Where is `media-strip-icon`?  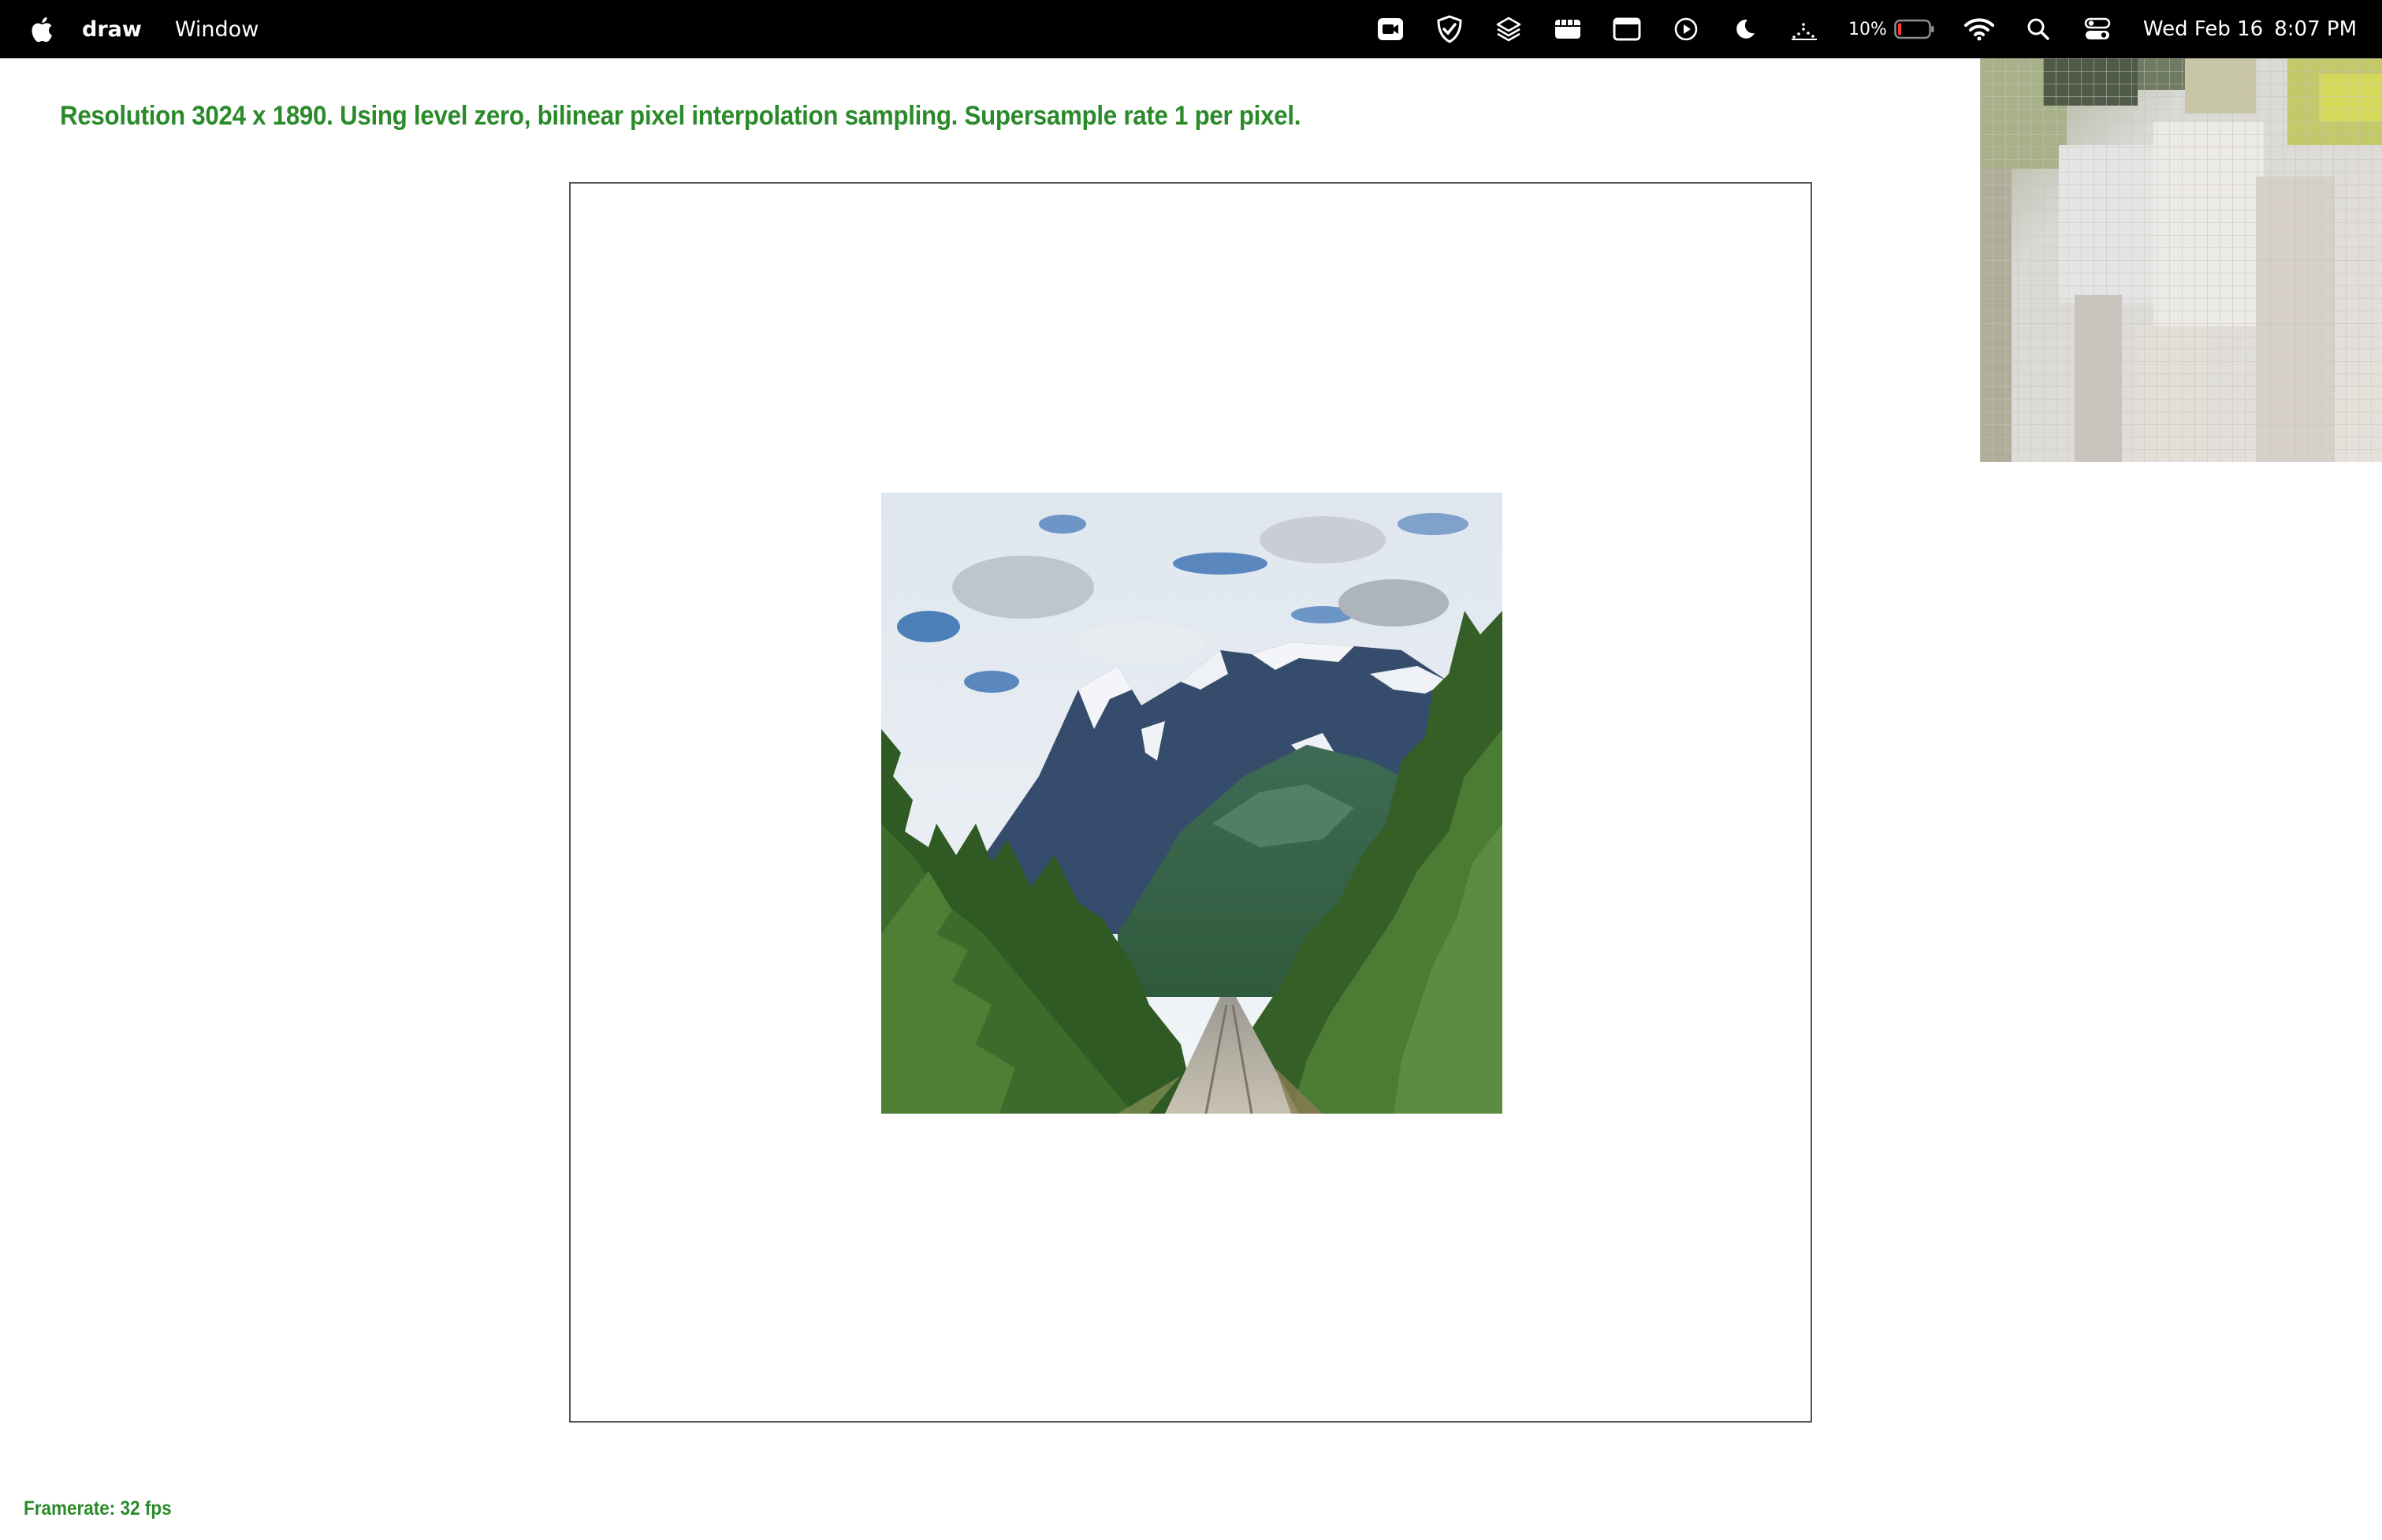
media-strip-icon is located at coordinates (1568, 29).